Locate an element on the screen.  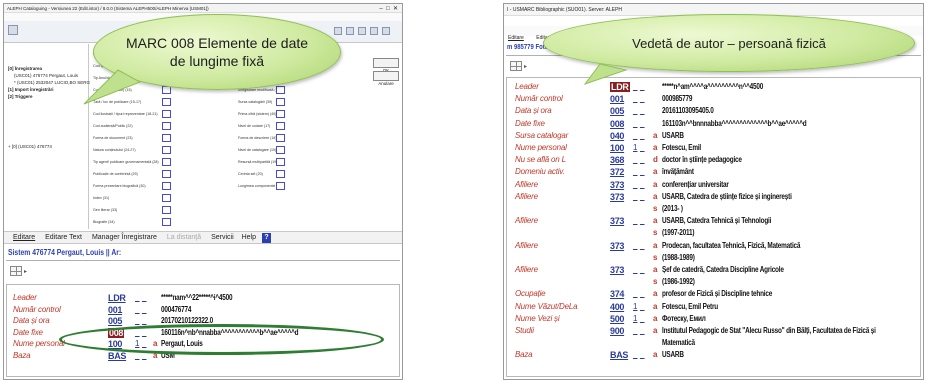
tab-help: Help is located at coordinates (249, 237).